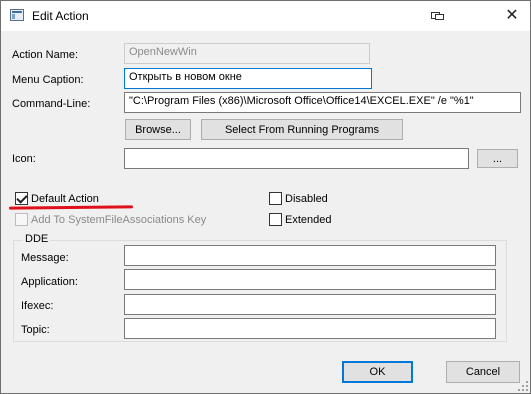 Image resolution: width=531 pixels, height=394 pixels. Describe the element at coordinates (377, 372) in the screenshot. I see `ok-button: OK` at that location.